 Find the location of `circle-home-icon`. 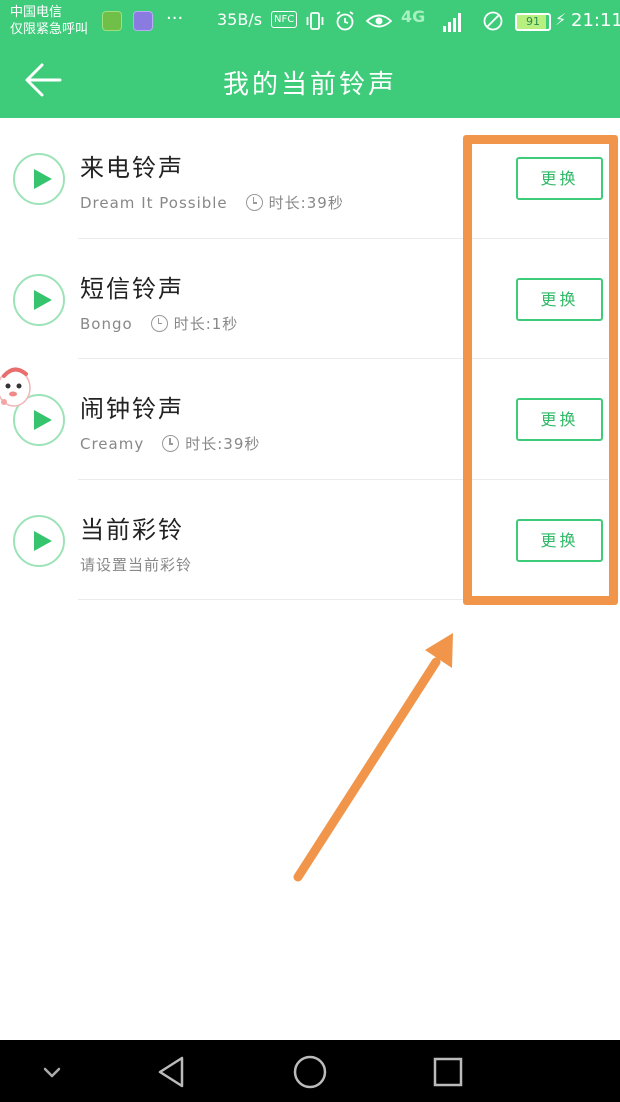

circle-home-icon is located at coordinates (310, 1072).